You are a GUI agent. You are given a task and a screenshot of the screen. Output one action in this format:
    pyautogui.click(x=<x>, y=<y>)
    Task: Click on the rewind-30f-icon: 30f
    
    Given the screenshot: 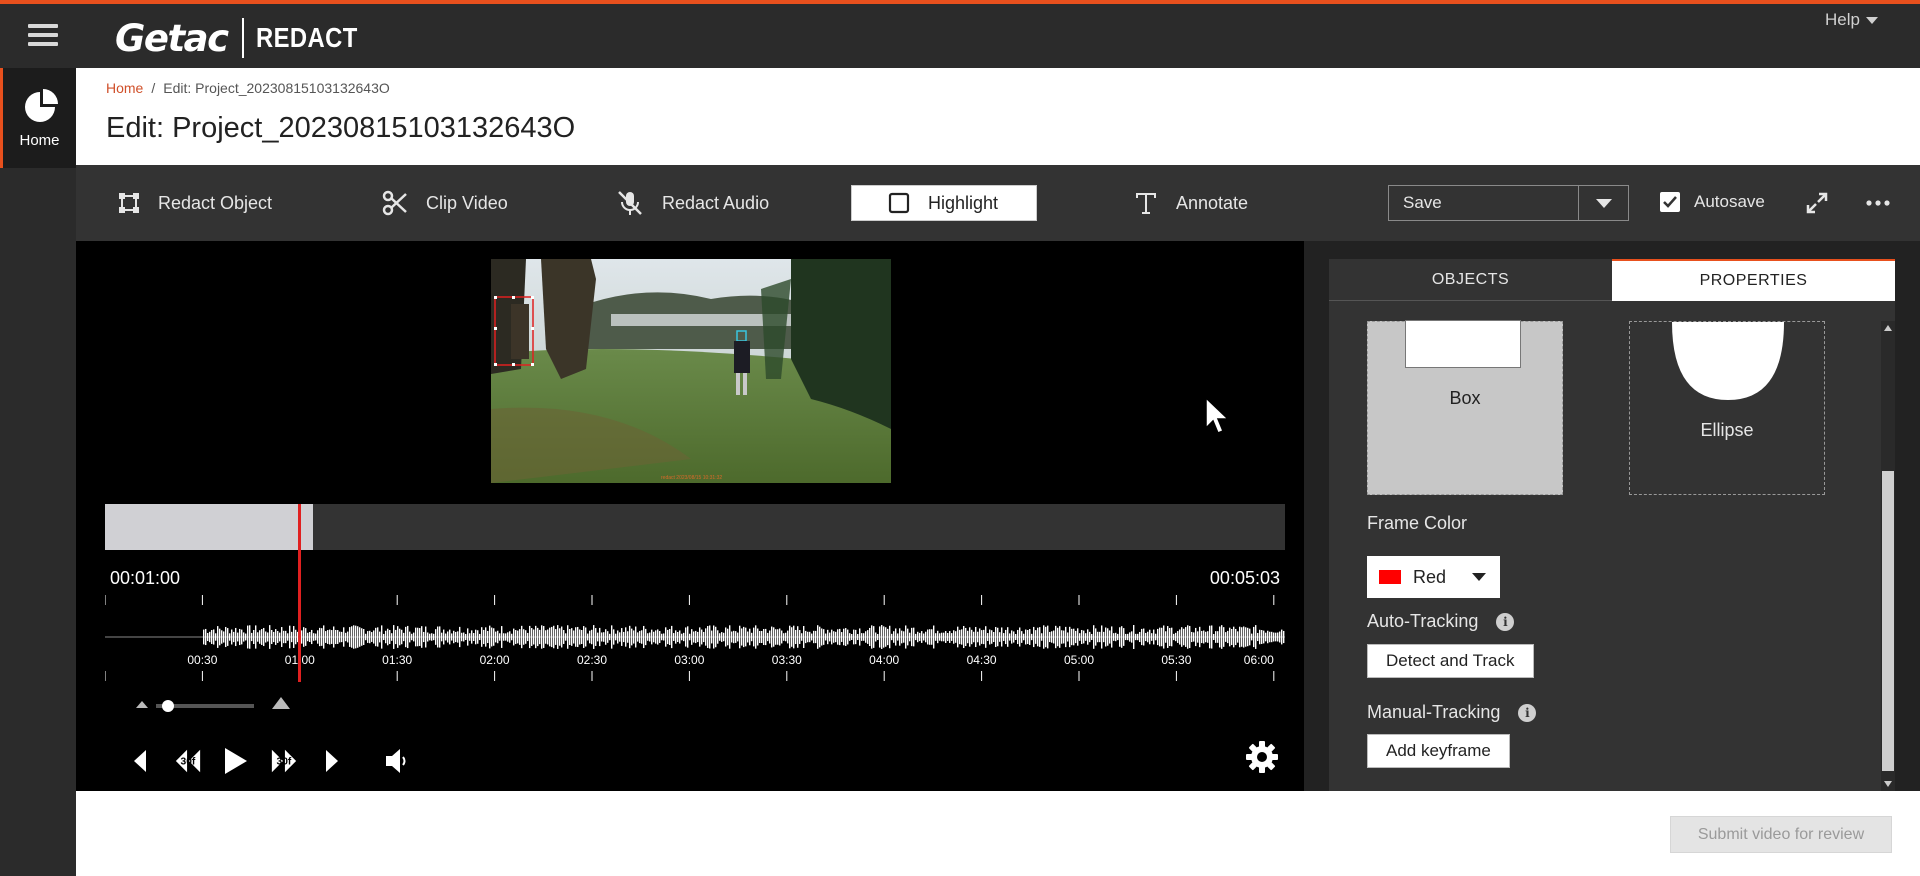 What is the action you would take?
    pyautogui.click(x=188, y=761)
    